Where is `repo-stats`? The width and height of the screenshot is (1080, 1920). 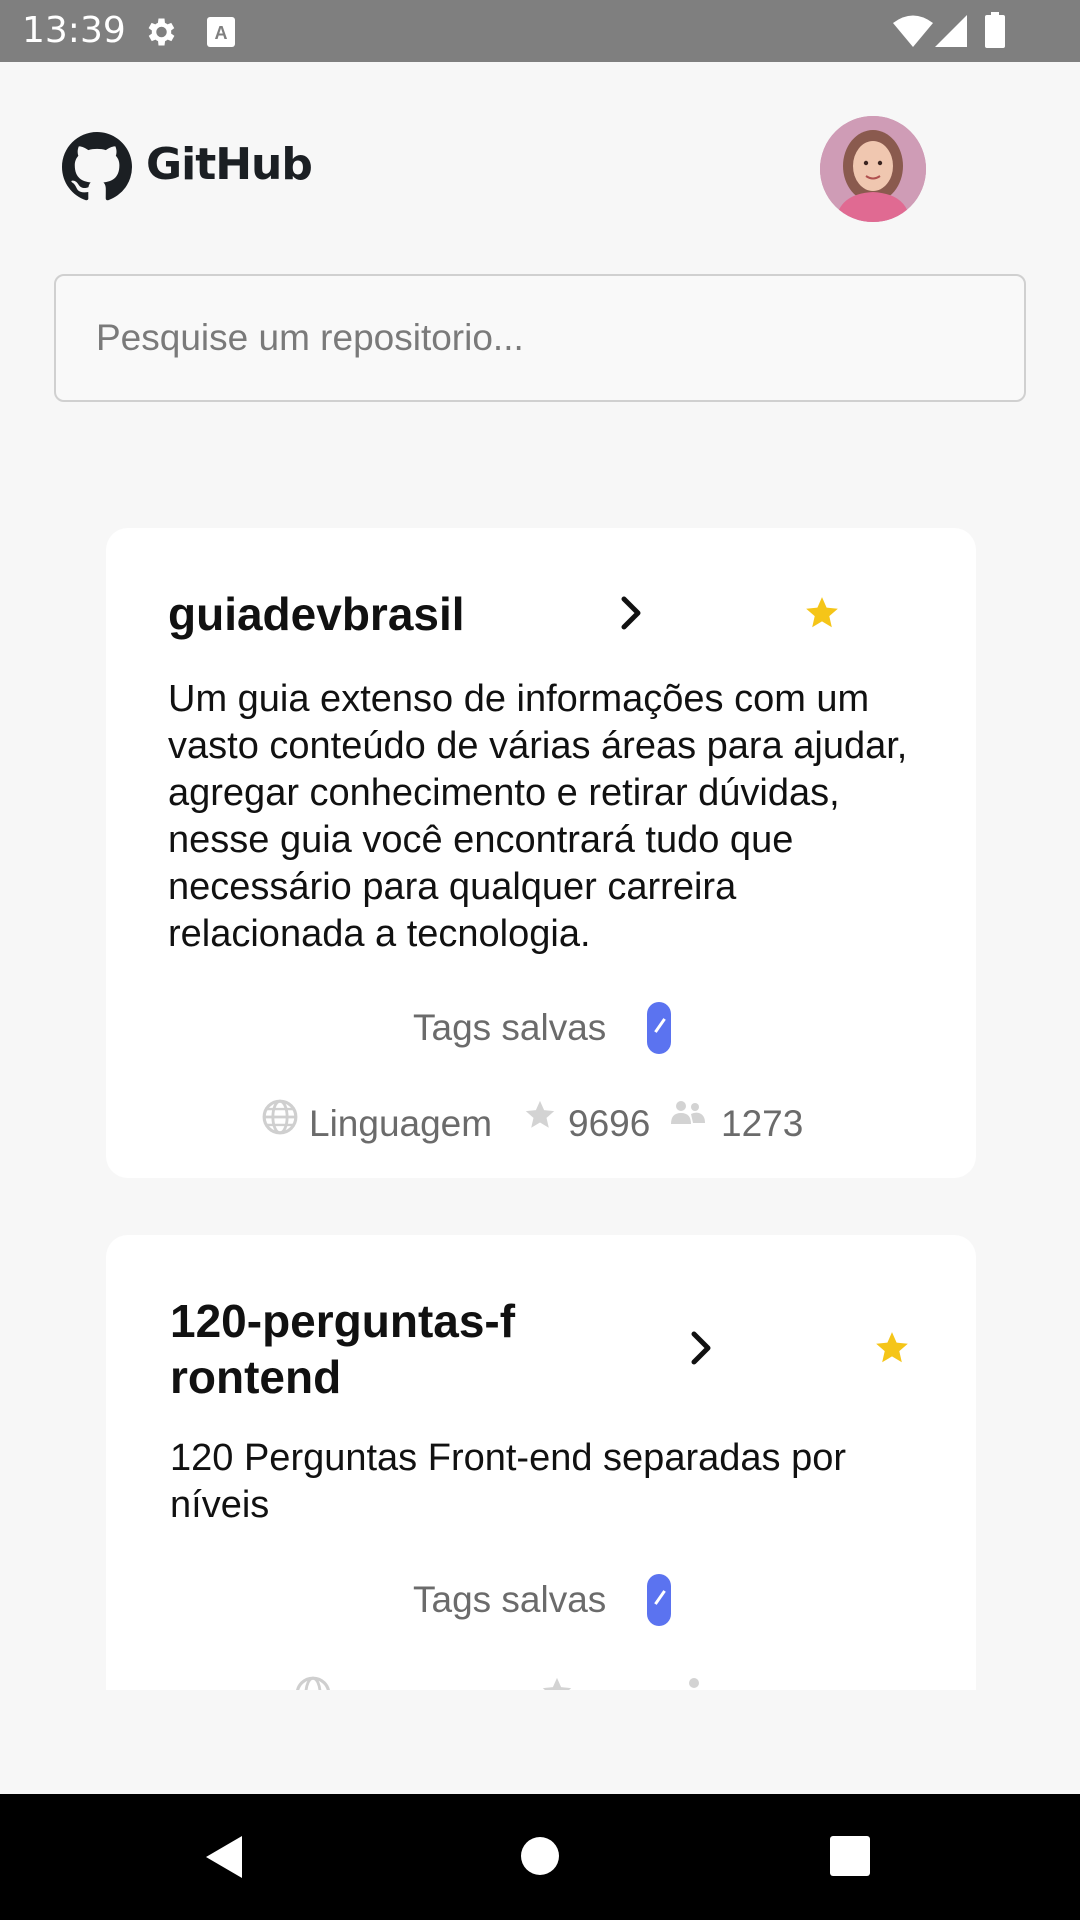
repo-stats is located at coordinates (574, 1682).